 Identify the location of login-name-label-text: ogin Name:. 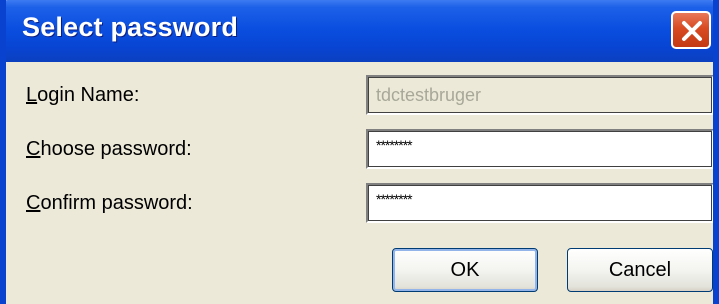
(88, 95).